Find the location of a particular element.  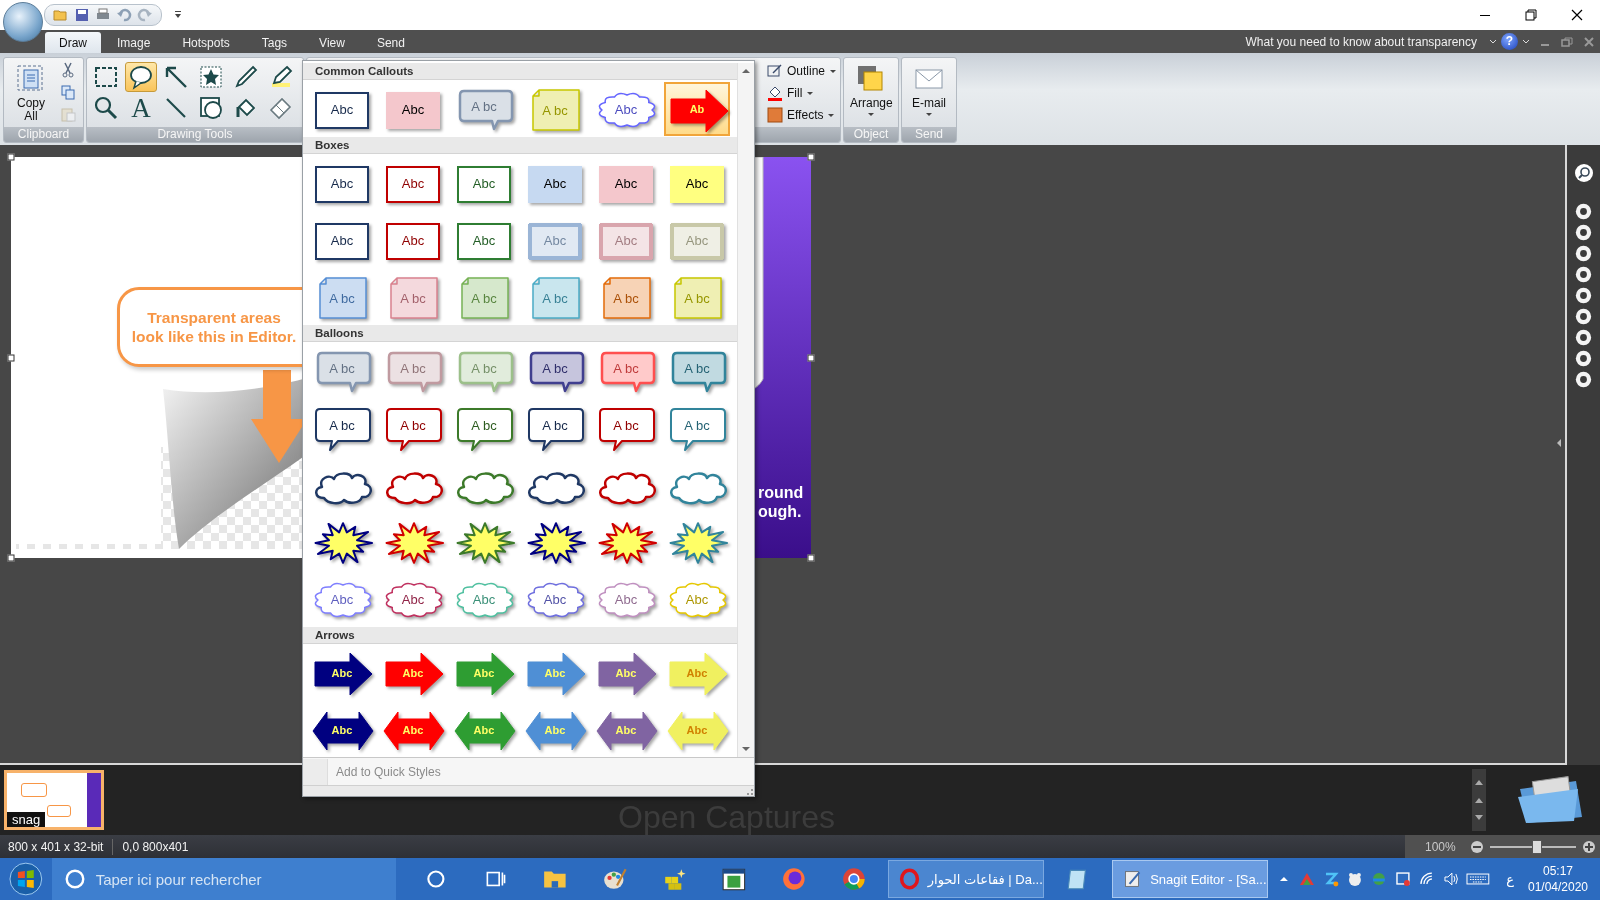

keyboard-icon is located at coordinates (1478, 879).